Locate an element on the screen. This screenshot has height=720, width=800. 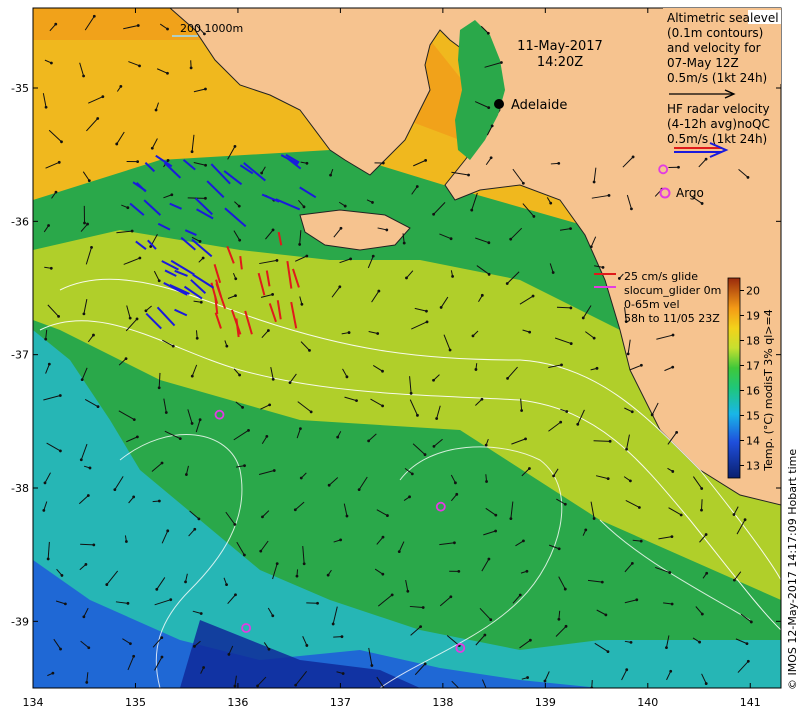
altimetry-legend-line-5: 0.5m/s (1kt 24h) is located at coordinates (717, 78).